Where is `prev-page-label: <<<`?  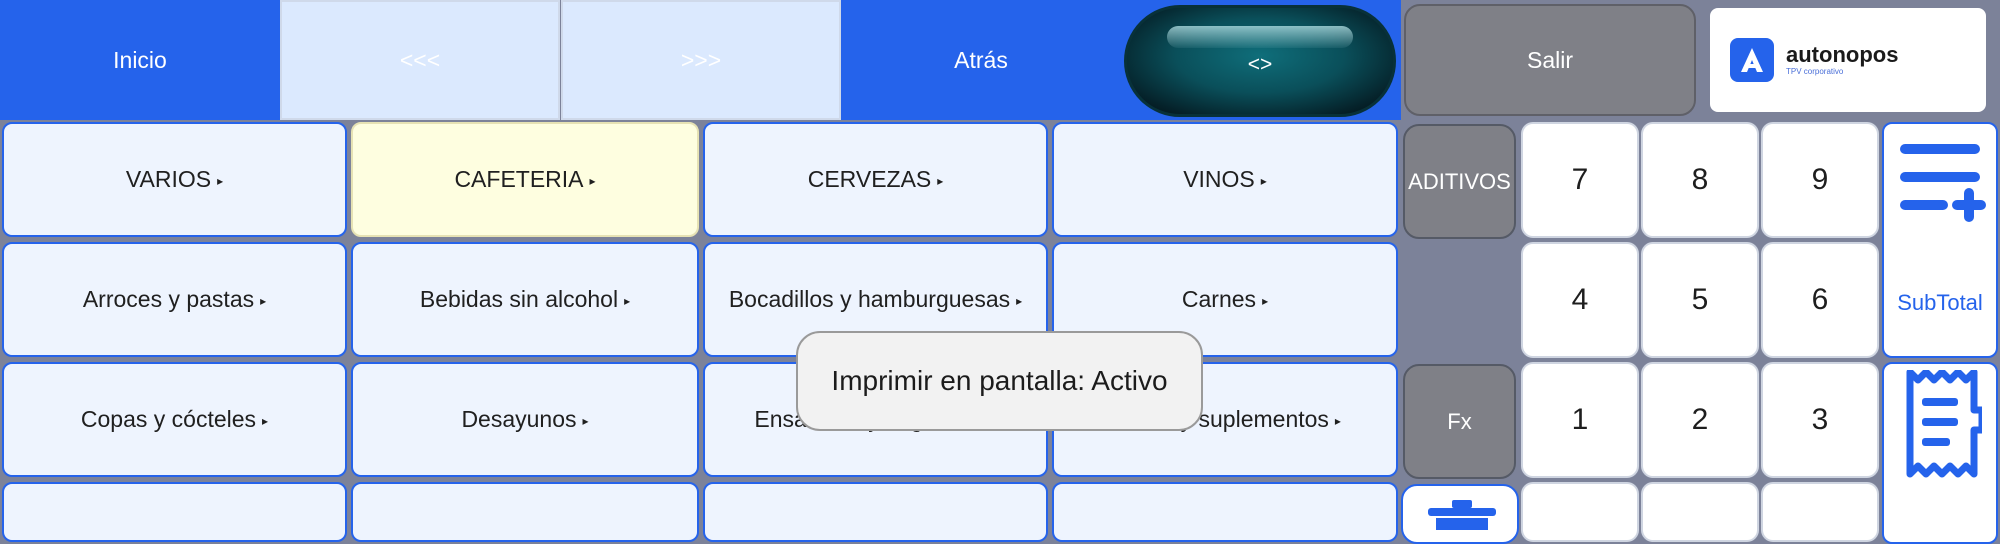 prev-page-label: <<< is located at coordinates (420, 59).